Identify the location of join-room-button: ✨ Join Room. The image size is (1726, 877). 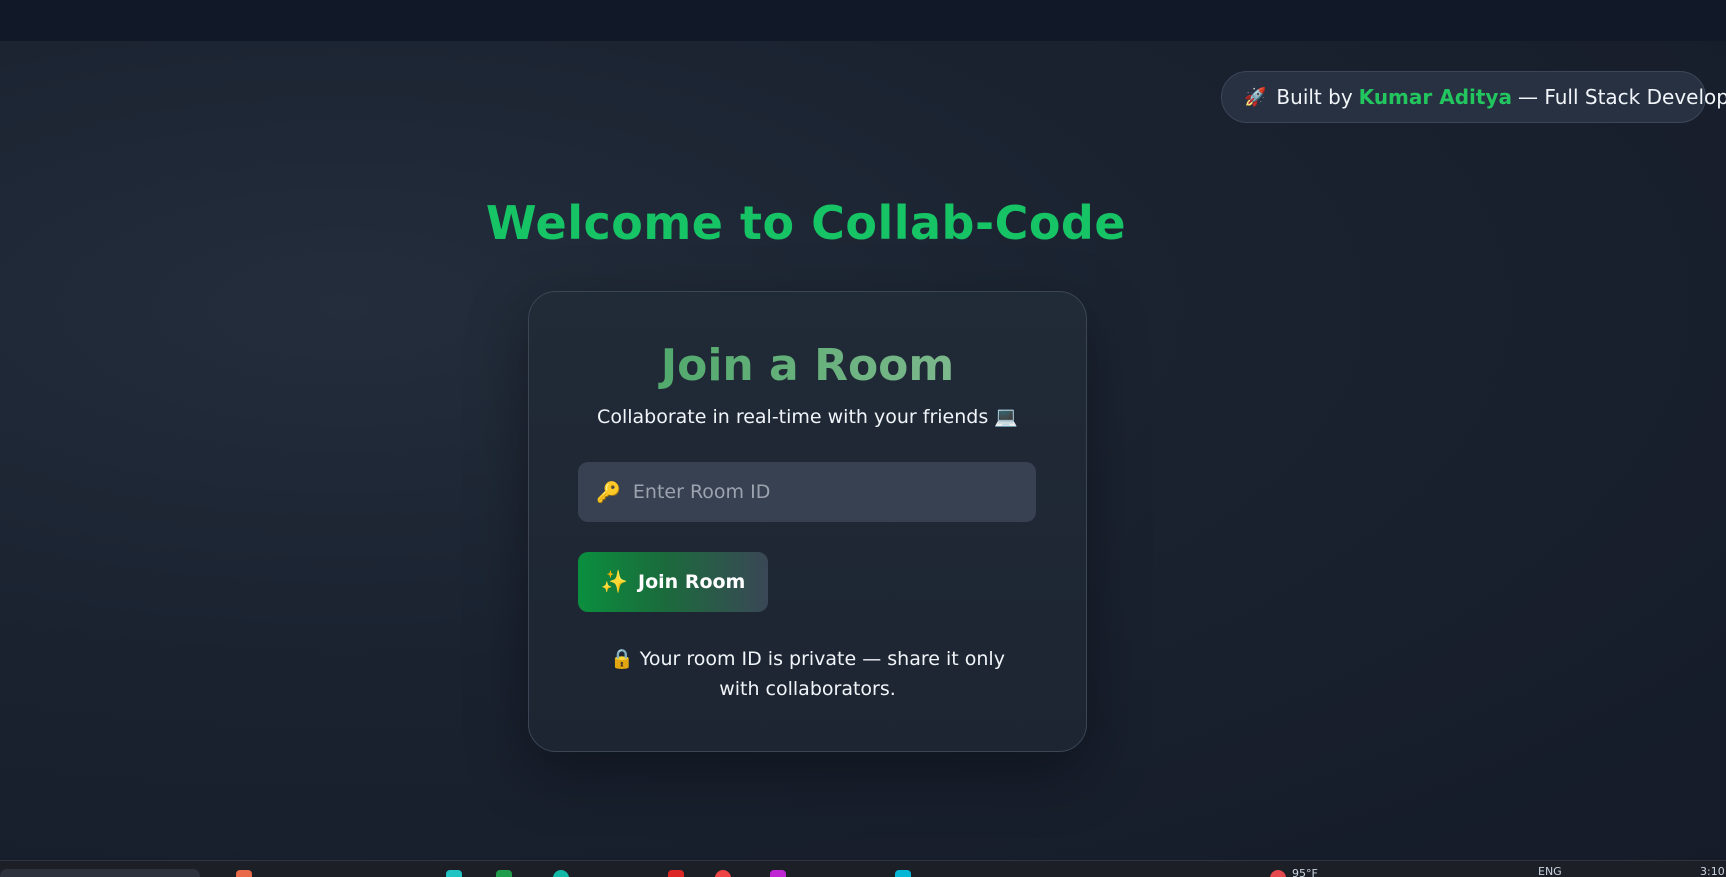
(673, 582).